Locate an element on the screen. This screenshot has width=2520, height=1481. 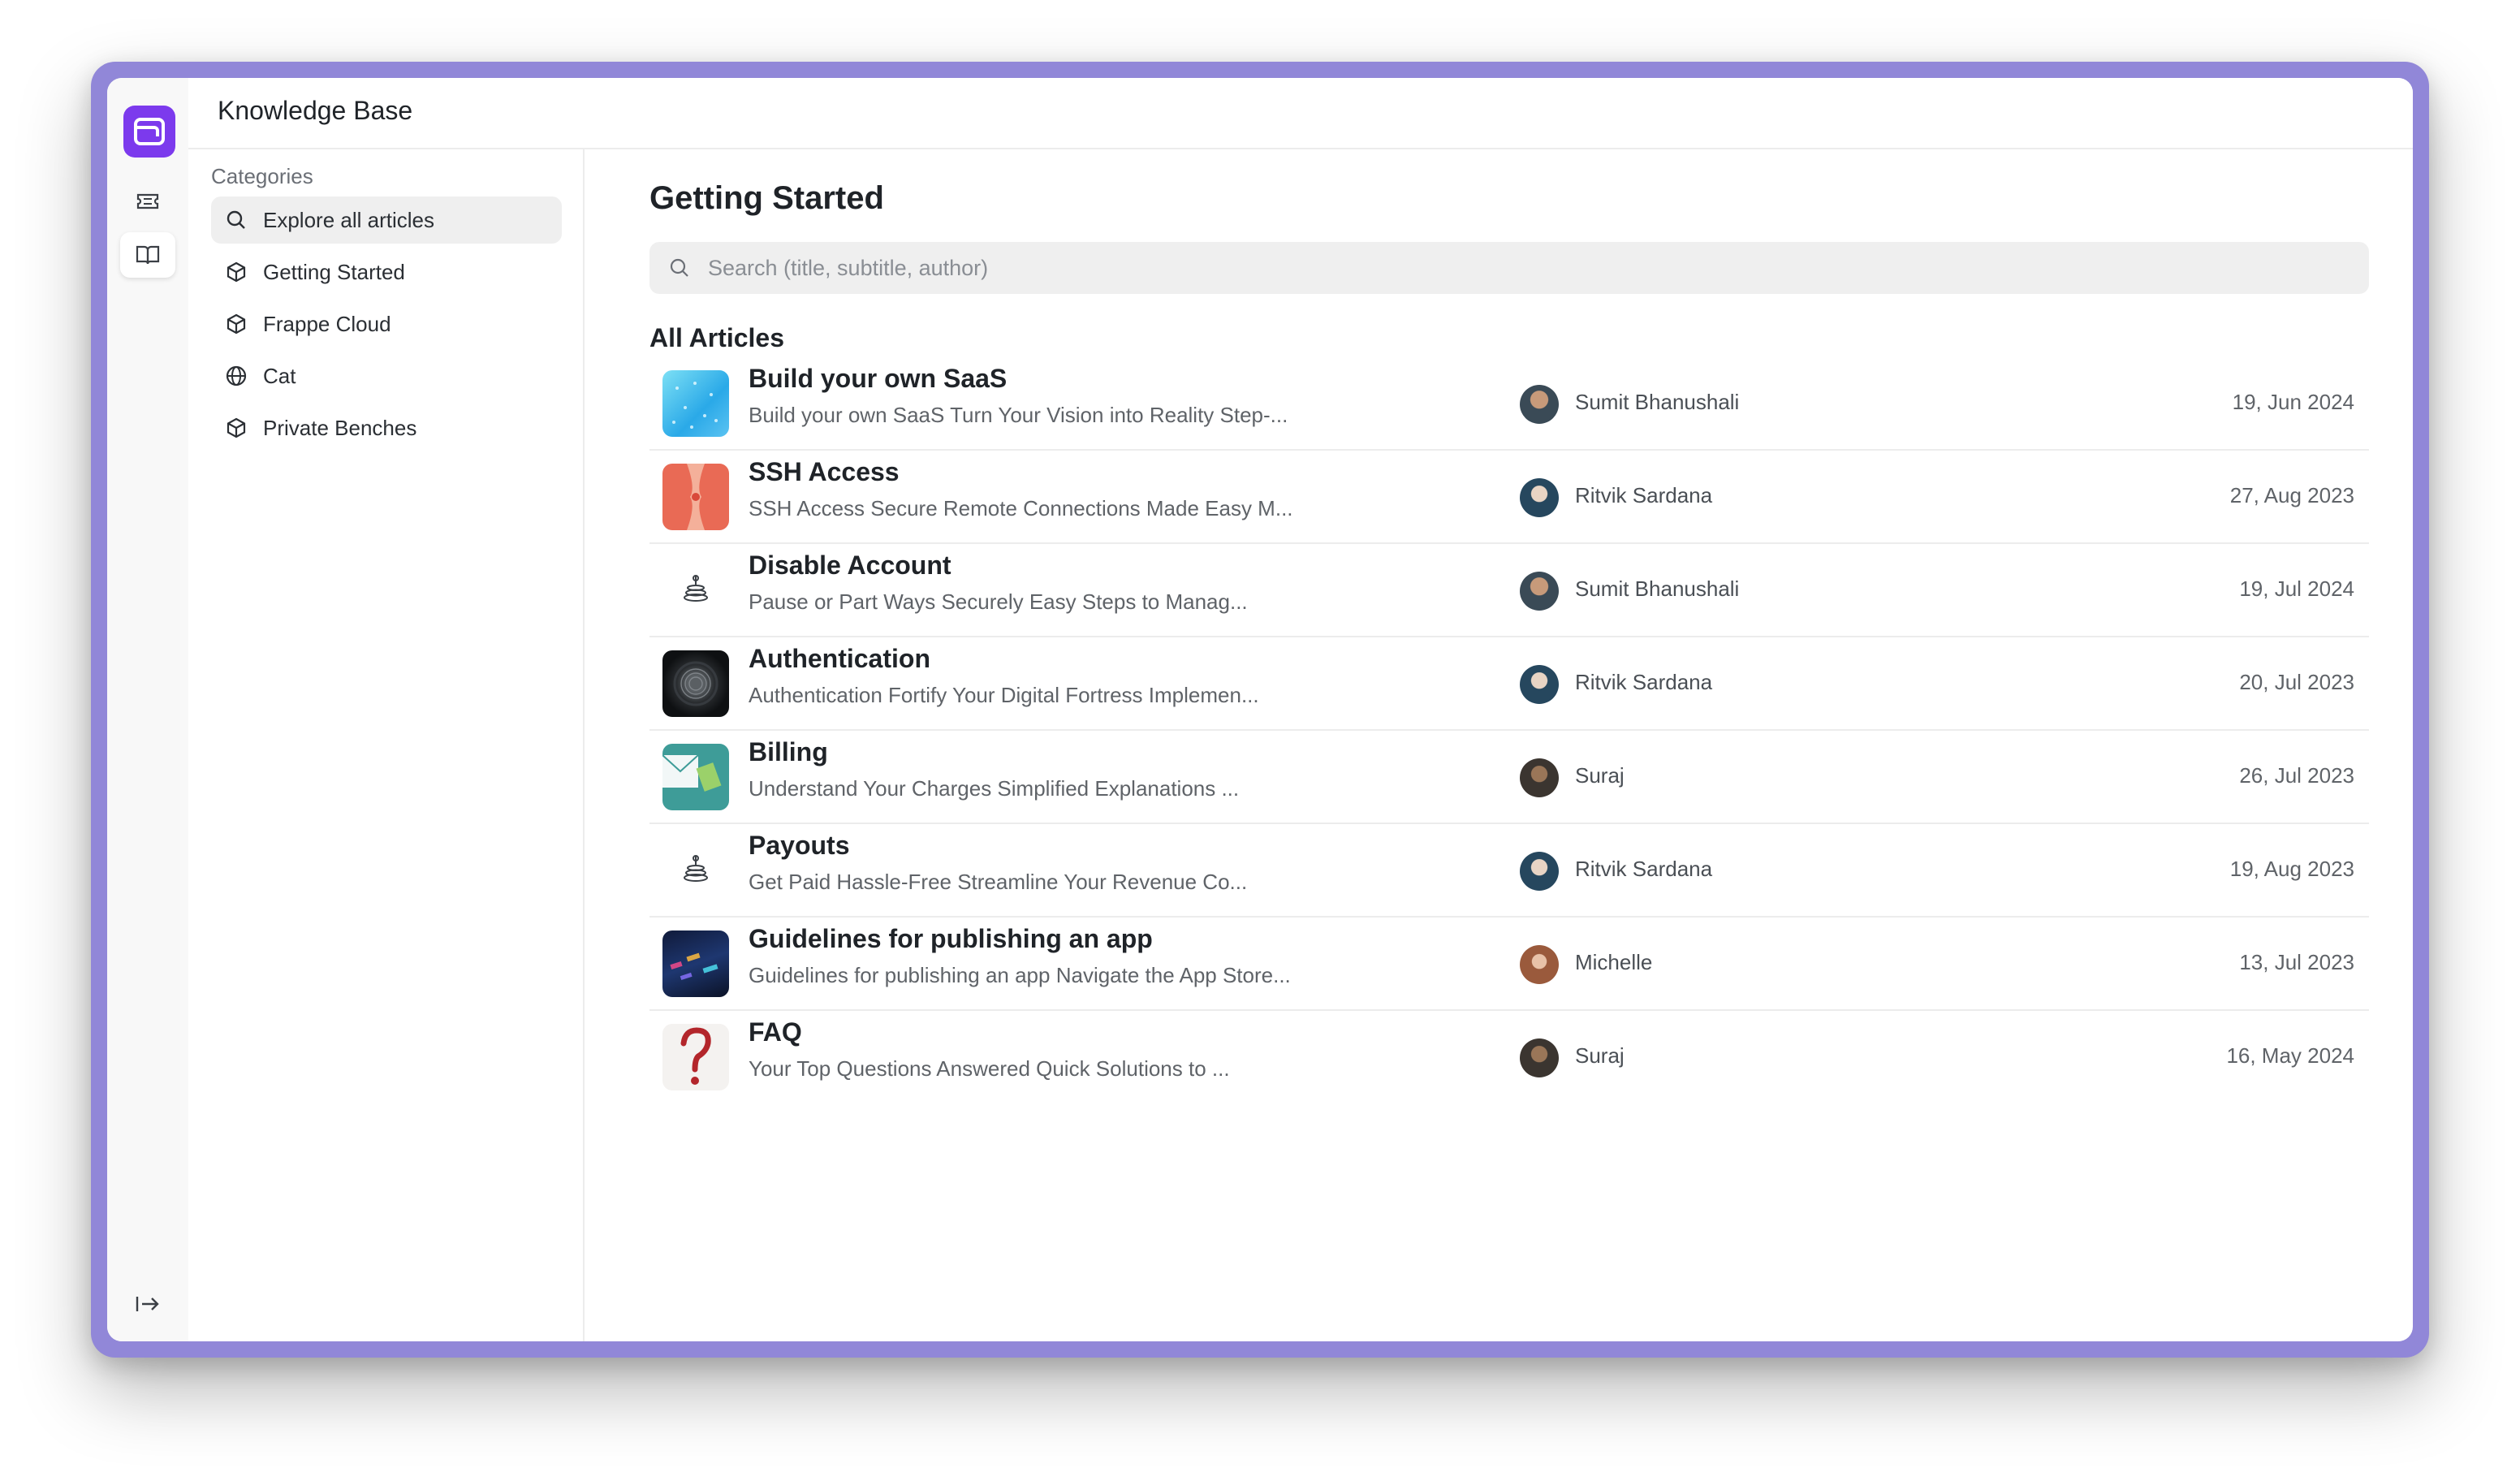
category-label: Cat is located at coordinates (279, 375).